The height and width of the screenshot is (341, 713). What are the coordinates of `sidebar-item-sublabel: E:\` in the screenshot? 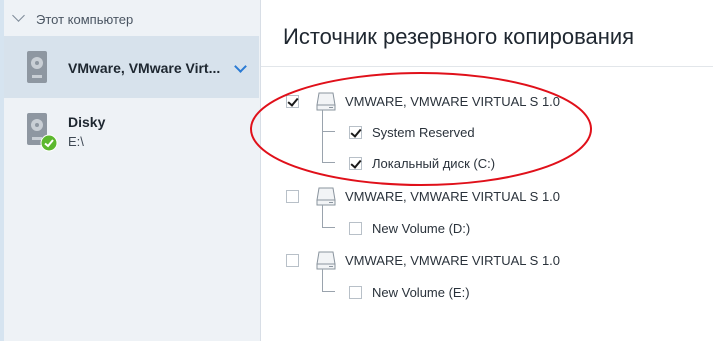 It's located at (76, 141).